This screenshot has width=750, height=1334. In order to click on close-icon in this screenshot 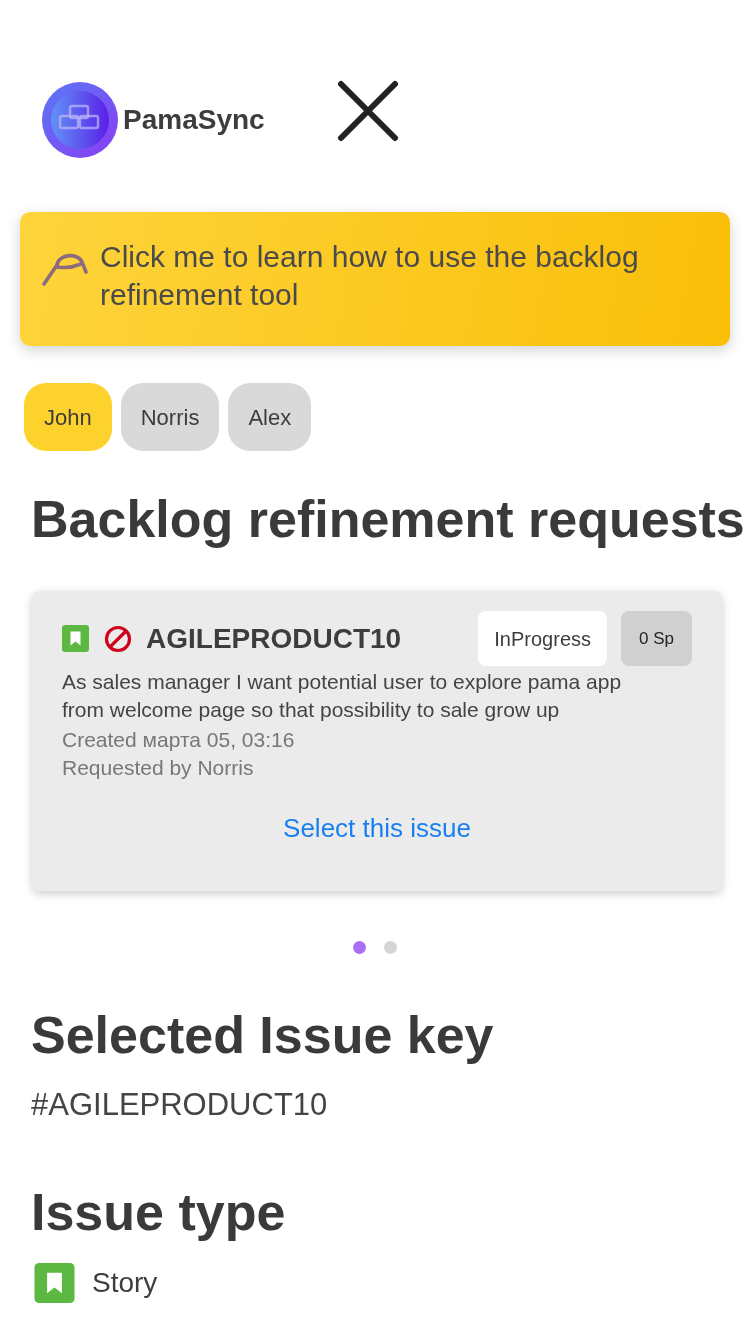, I will do `click(367, 111)`.